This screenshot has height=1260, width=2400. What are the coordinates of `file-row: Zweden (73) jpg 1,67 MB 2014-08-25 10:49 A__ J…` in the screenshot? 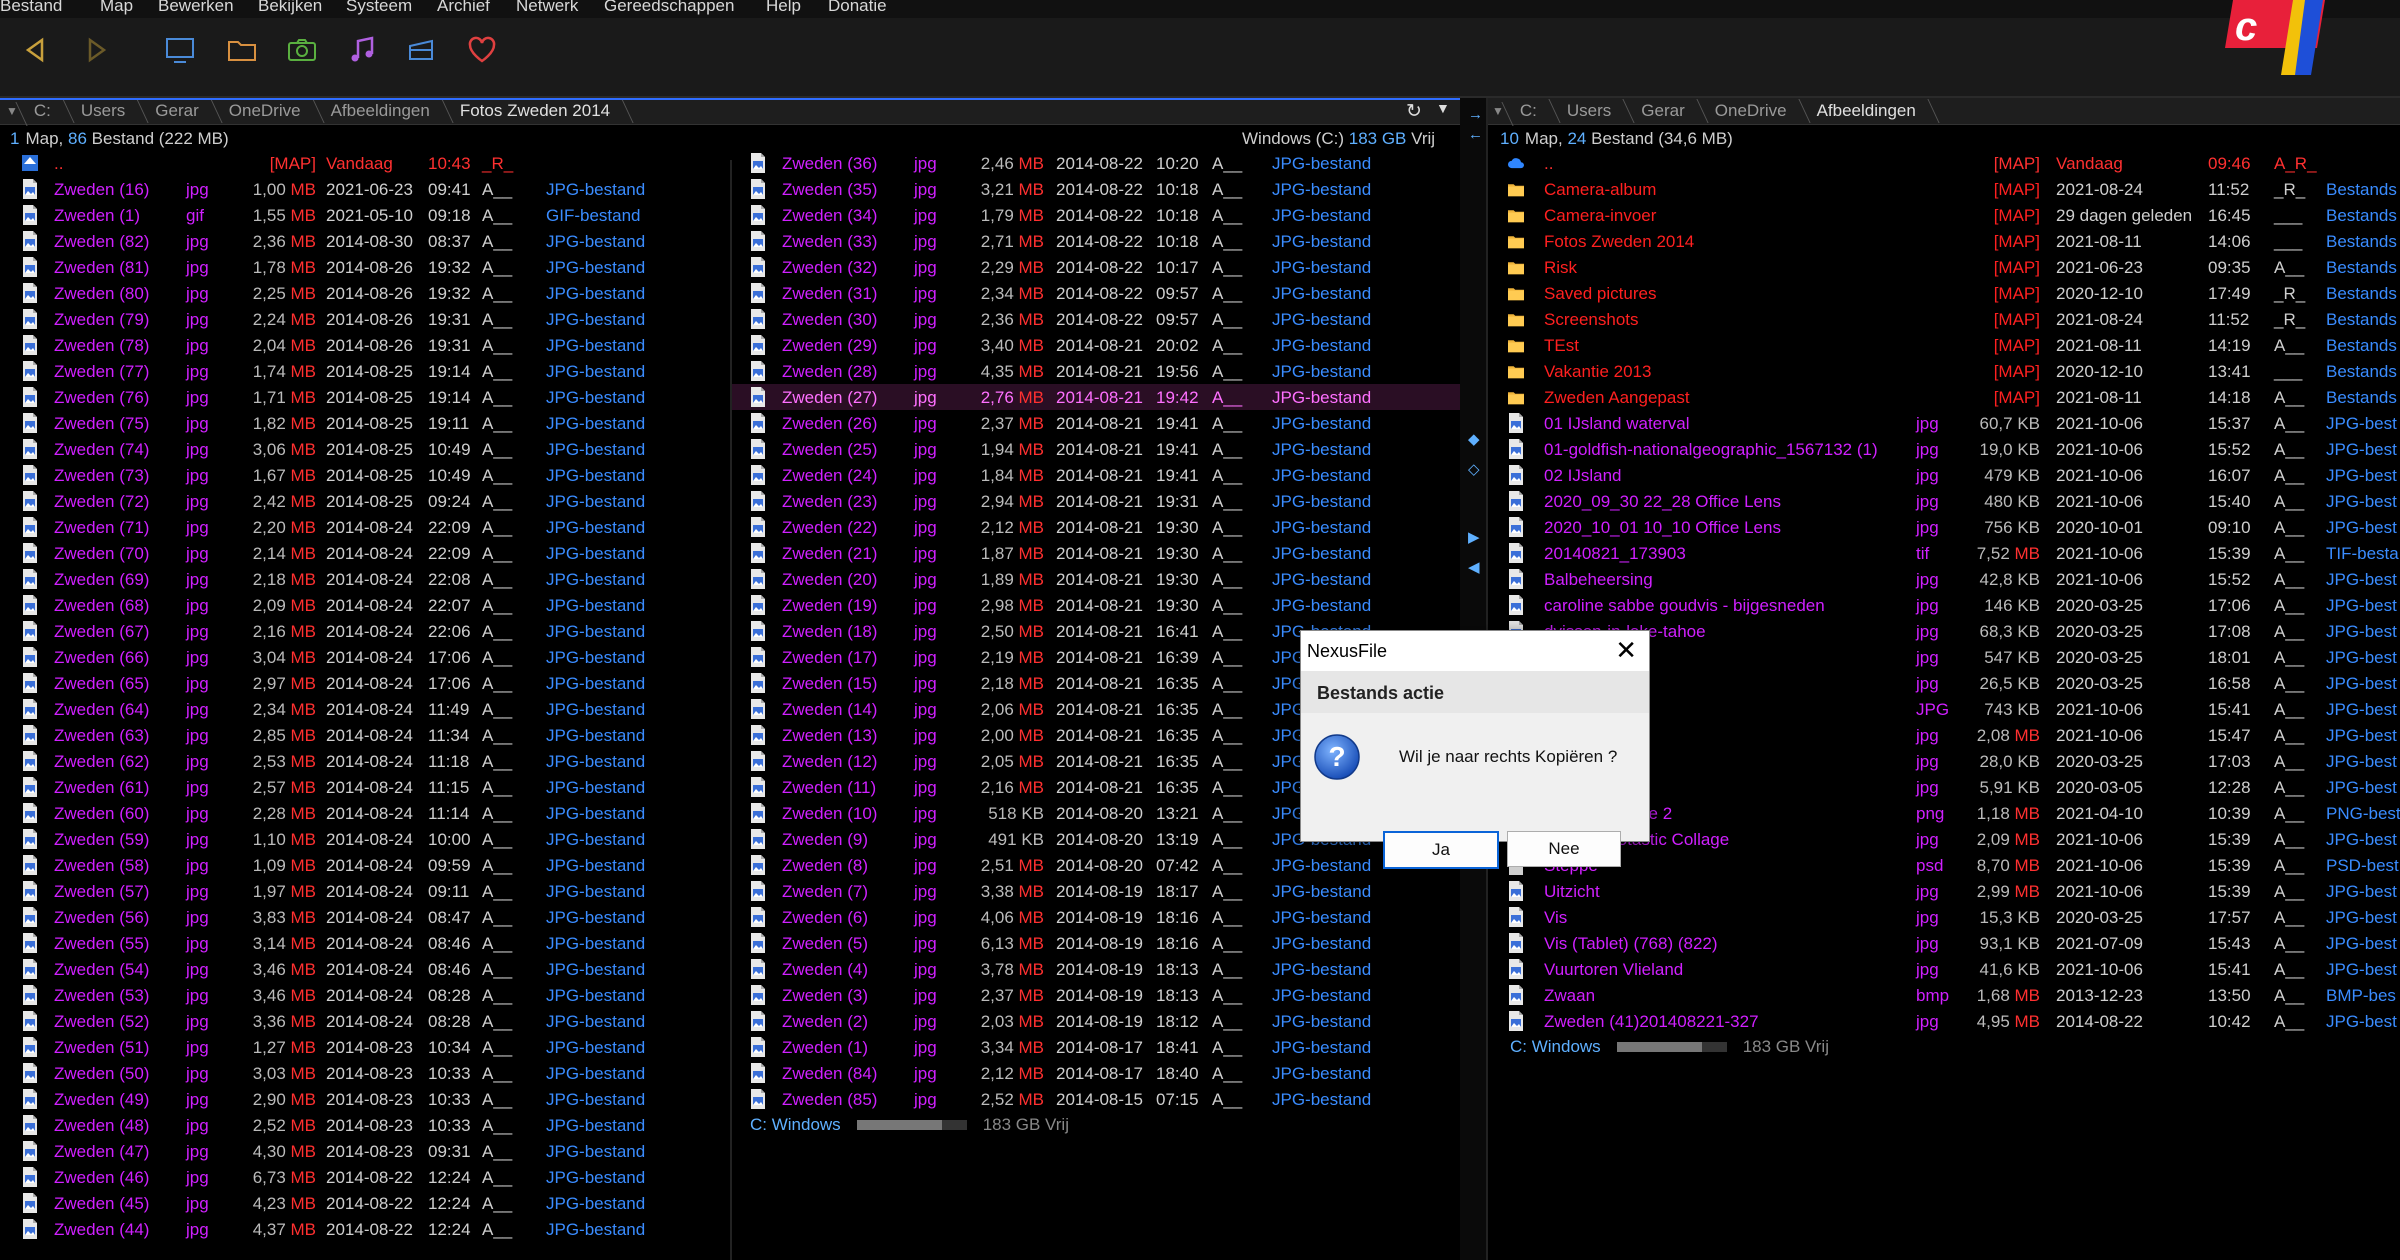 It's located at (365, 475).